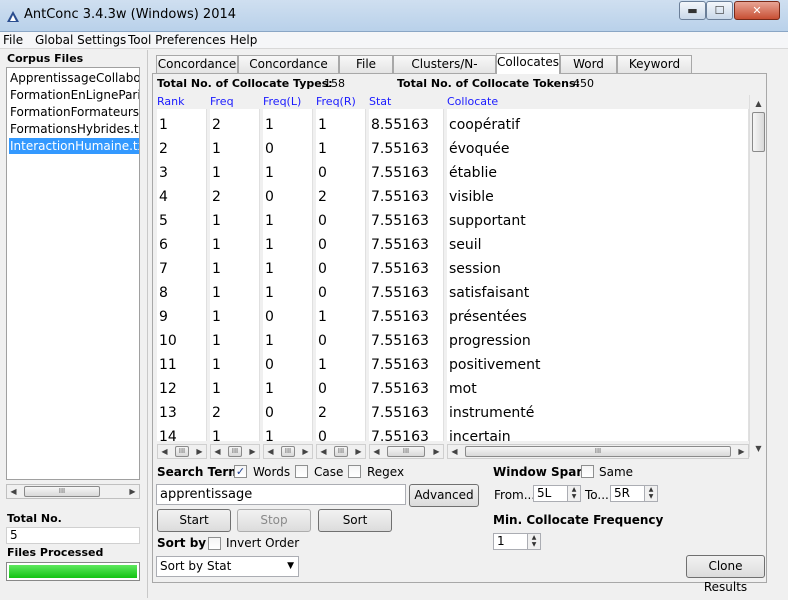 The image size is (788, 600). Describe the element at coordinates (214, 543) in the screenshot. I see `invert-order-checkbox` at that location.